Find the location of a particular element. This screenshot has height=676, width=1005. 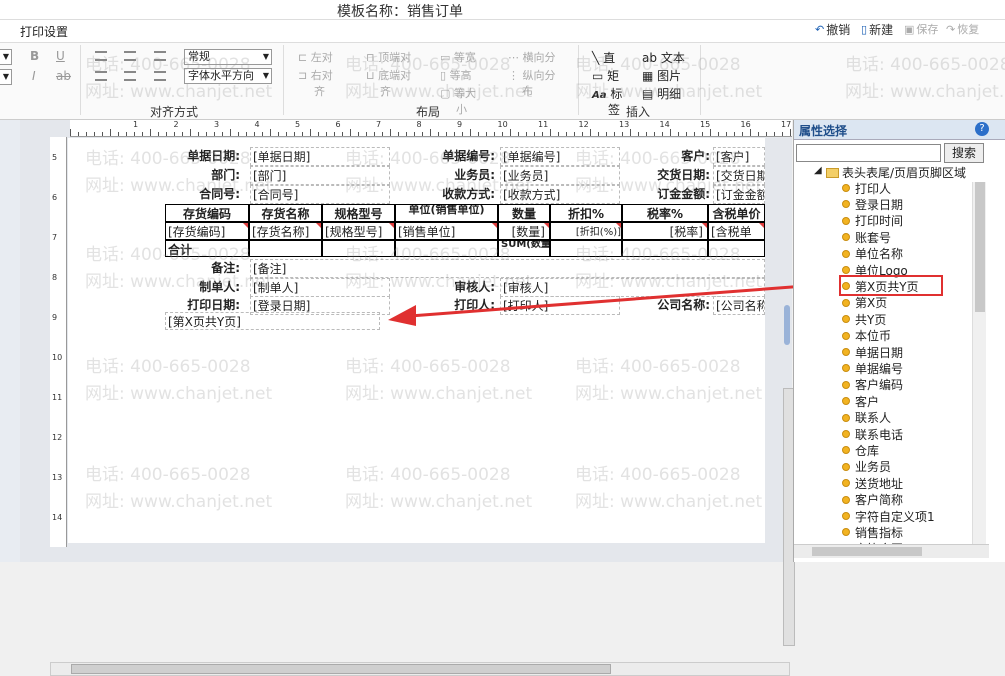

undo-button: ↶ 撤销 is located at coordinates (832, 29).